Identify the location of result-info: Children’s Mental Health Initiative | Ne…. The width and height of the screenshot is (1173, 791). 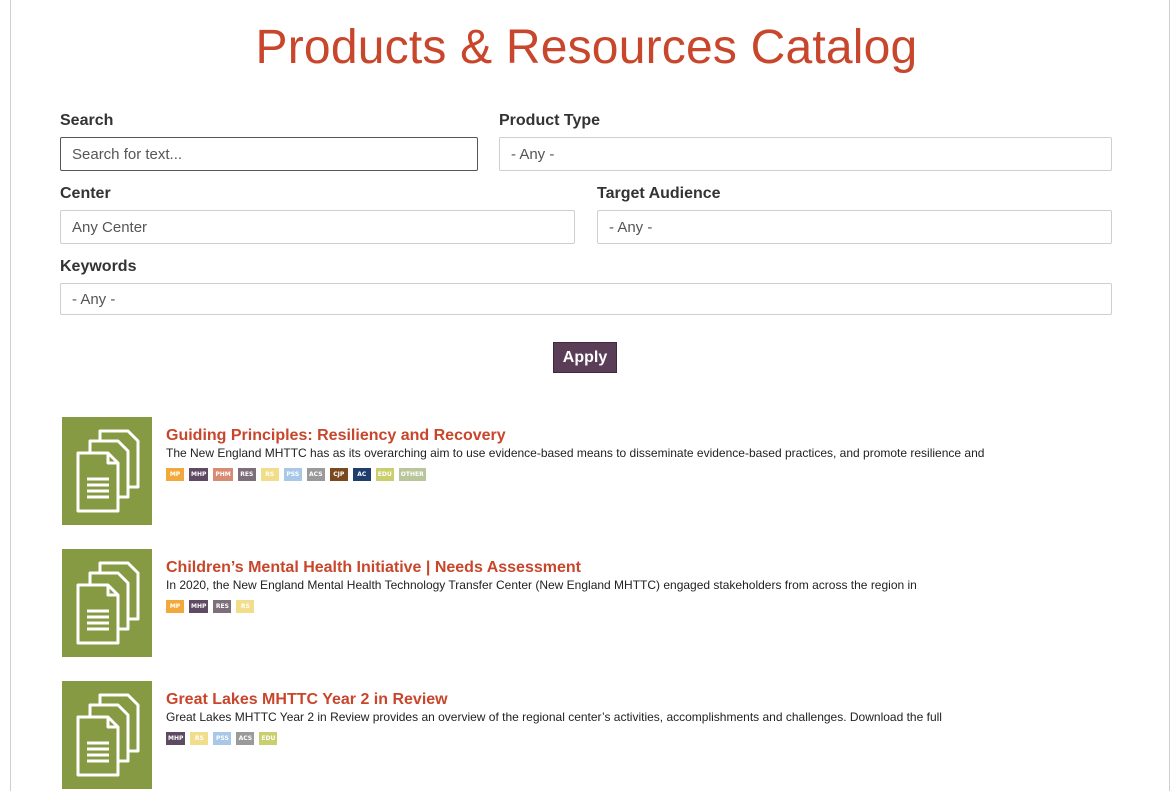
(641, 586).